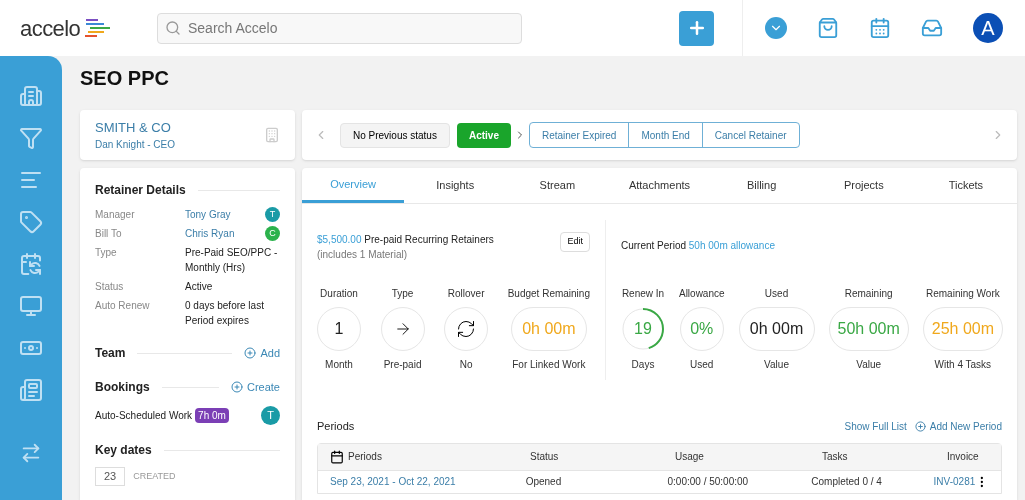 The image size is (1025, 500). What do you see at coordinates (776, 28) in the screenshot?
I see `timer-button` at bounding box center [776, 28].